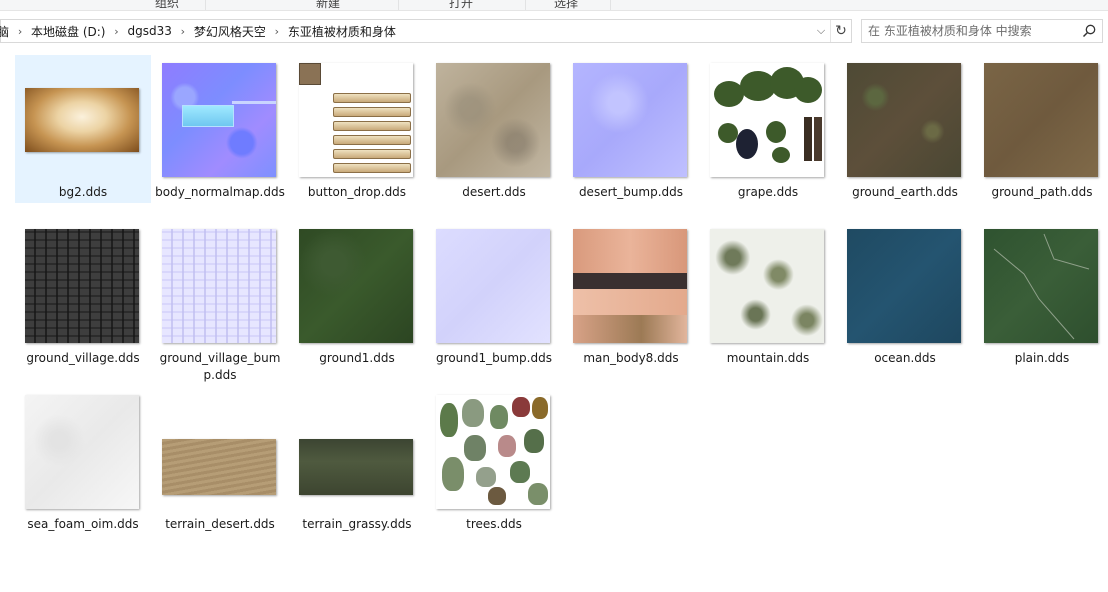 The image size is (1108, 592). What do you see at coordinates (494, 358) in the screenshot?
I see `file-name: ground1_bump.dds` at bounding box center [494, 358].